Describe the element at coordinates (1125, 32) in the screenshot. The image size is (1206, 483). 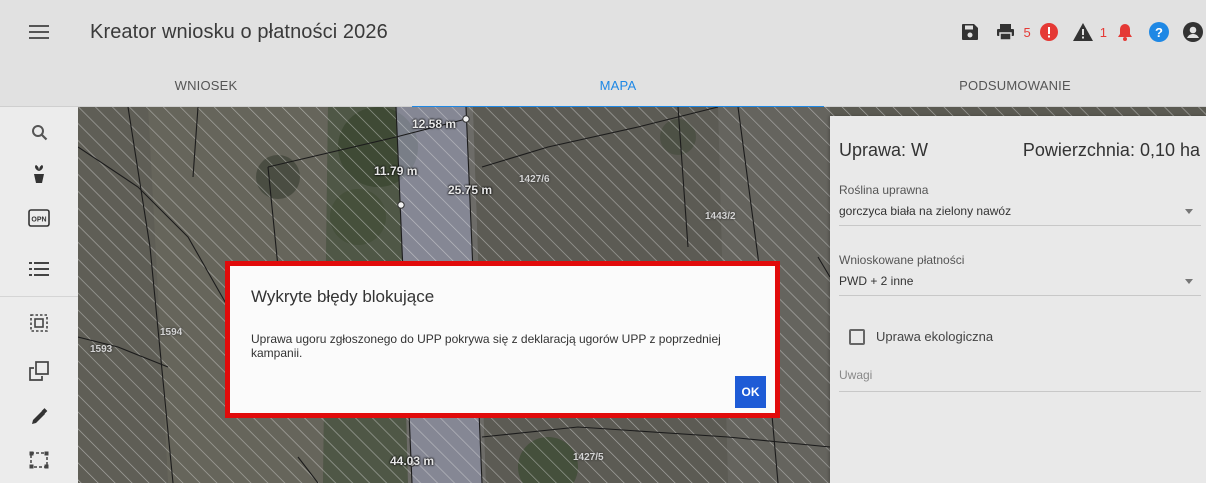
I see `notification-bell-icon` at that location.